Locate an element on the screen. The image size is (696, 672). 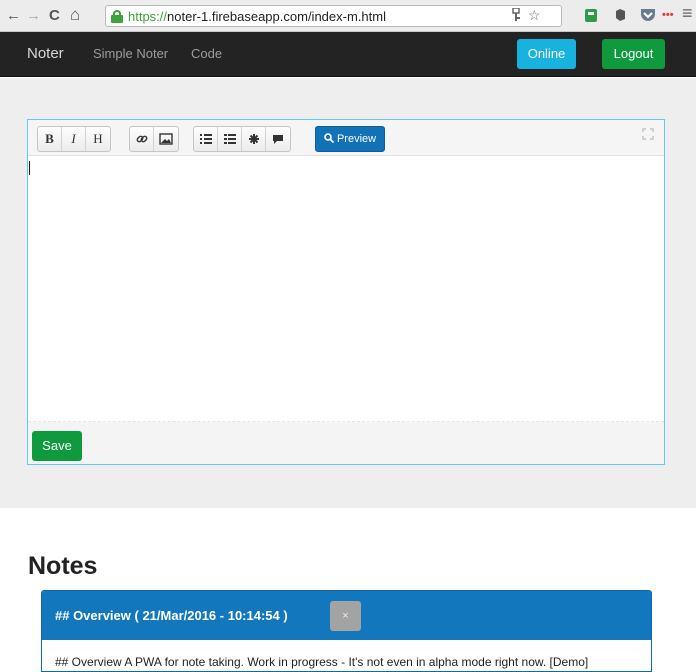
unordered-list-button is located at coordinates (206, 139).